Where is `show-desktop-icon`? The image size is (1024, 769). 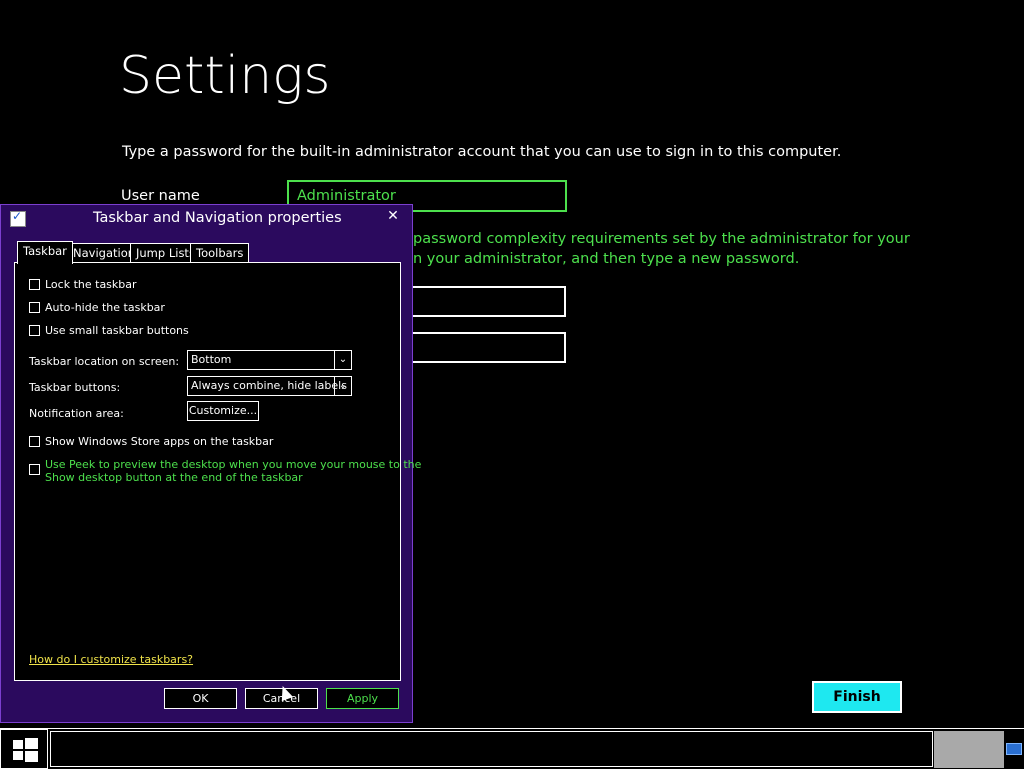
show-desktop-icon is located at coordinates (1014, 749).